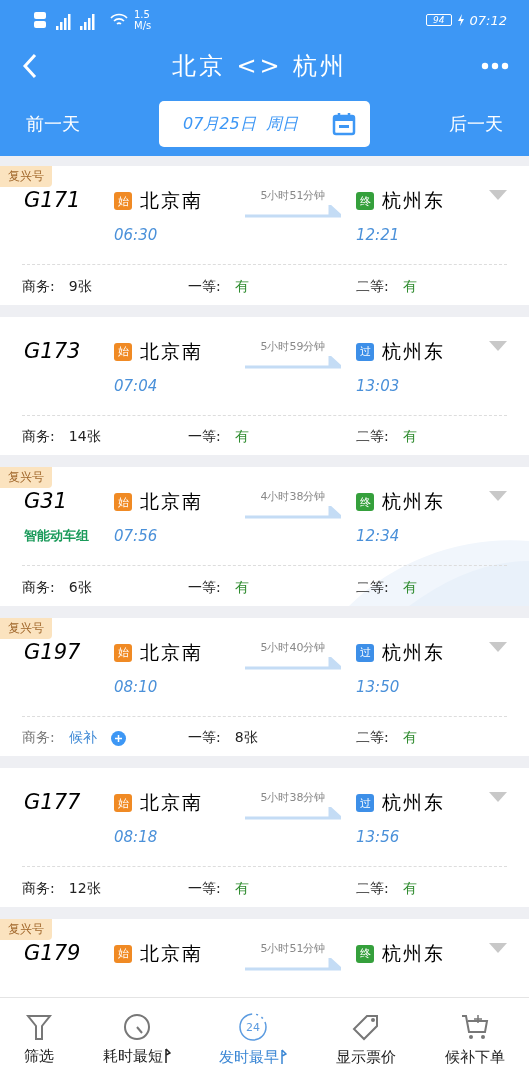 The width and height of the screenshot is (529, 1080). Describe the element at coordinates (253, 1026) in the screenshot. I see `clock-icon: 24` at that location.